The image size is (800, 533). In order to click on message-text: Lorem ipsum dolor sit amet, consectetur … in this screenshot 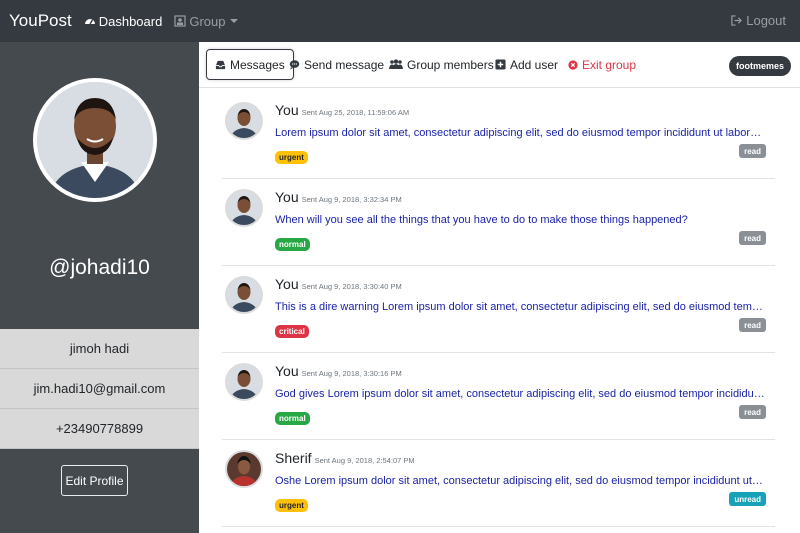, I will do `click(520, 133)`.